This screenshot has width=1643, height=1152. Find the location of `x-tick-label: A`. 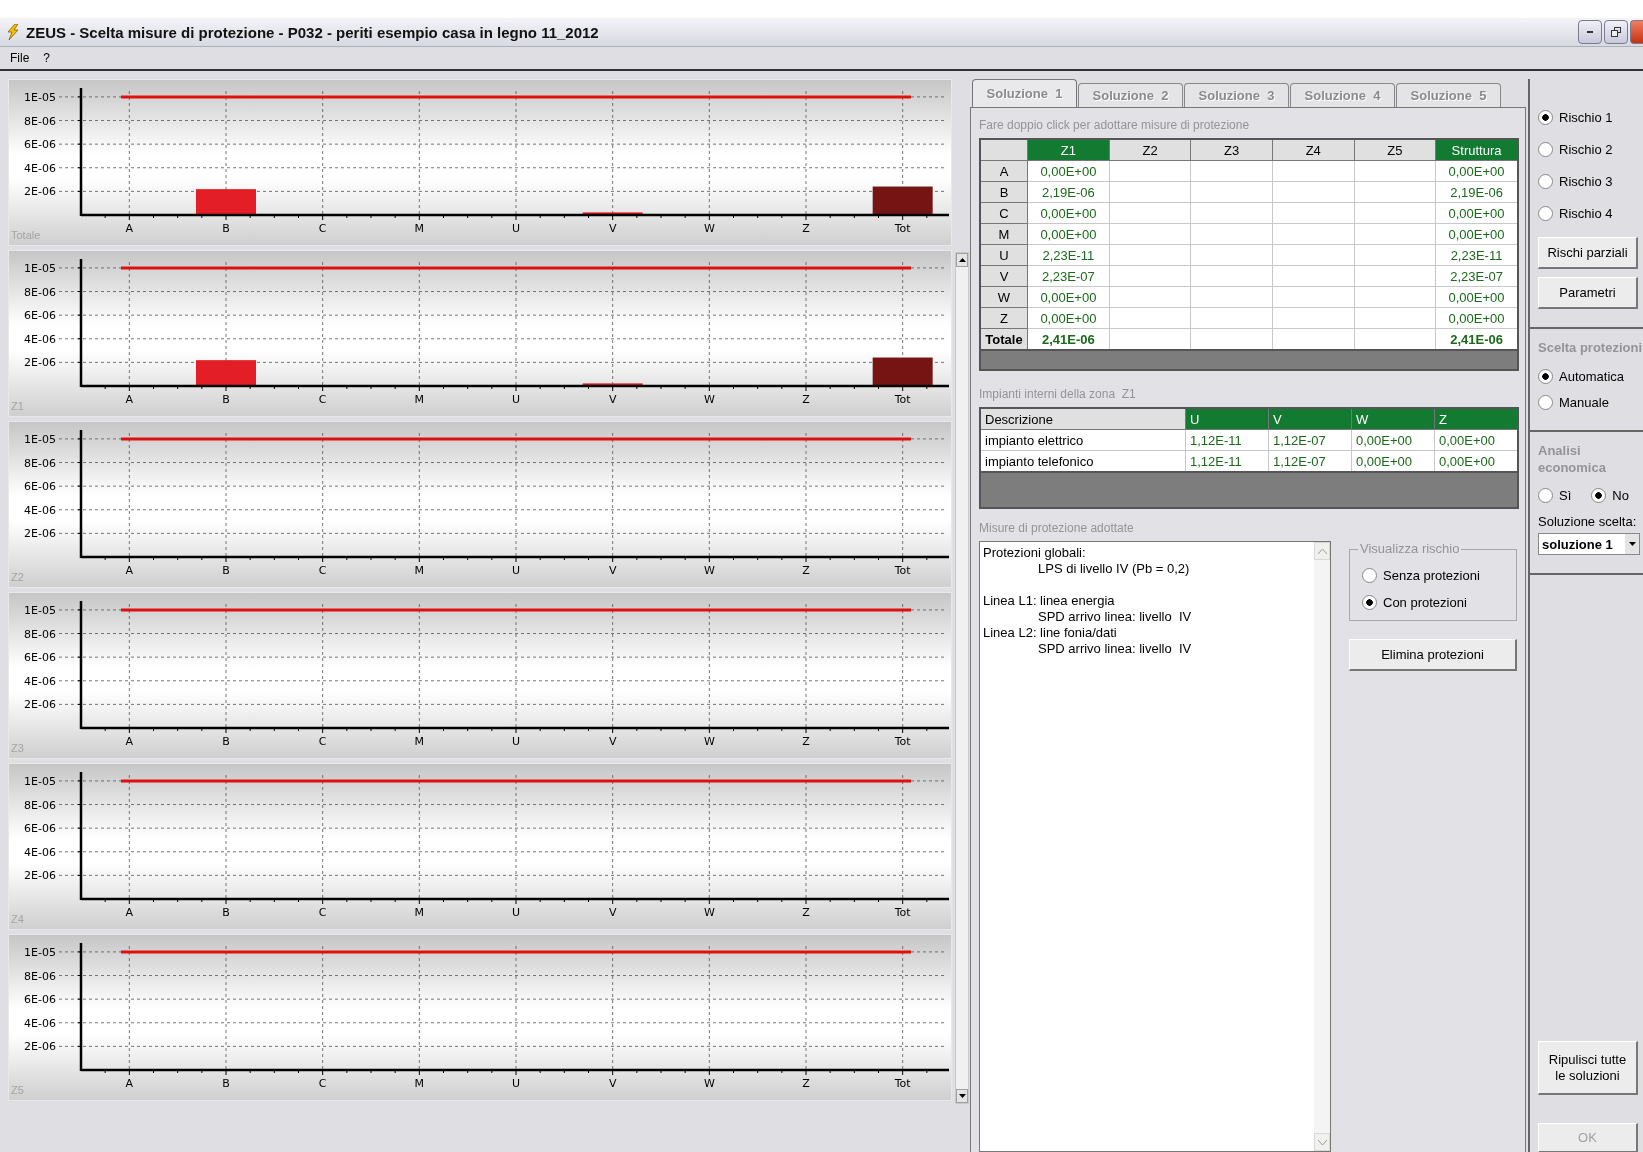

x-tick-label: A is located at coordinates (129, 912).